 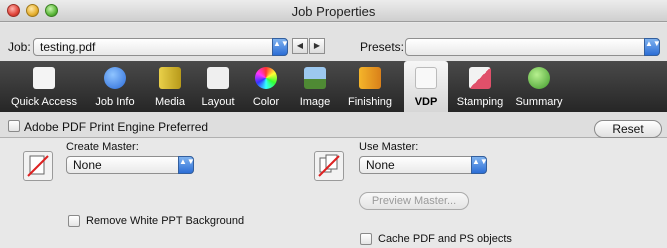 I want to click on presets-select-stepper-icon: ▲▼, so click(x=652, y=47).